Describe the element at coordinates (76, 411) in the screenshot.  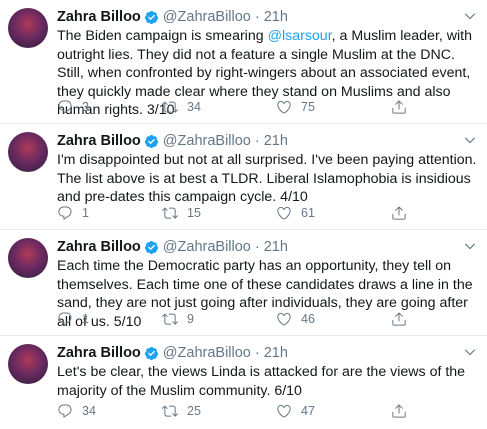
I see `reply-button: 34` at that location.